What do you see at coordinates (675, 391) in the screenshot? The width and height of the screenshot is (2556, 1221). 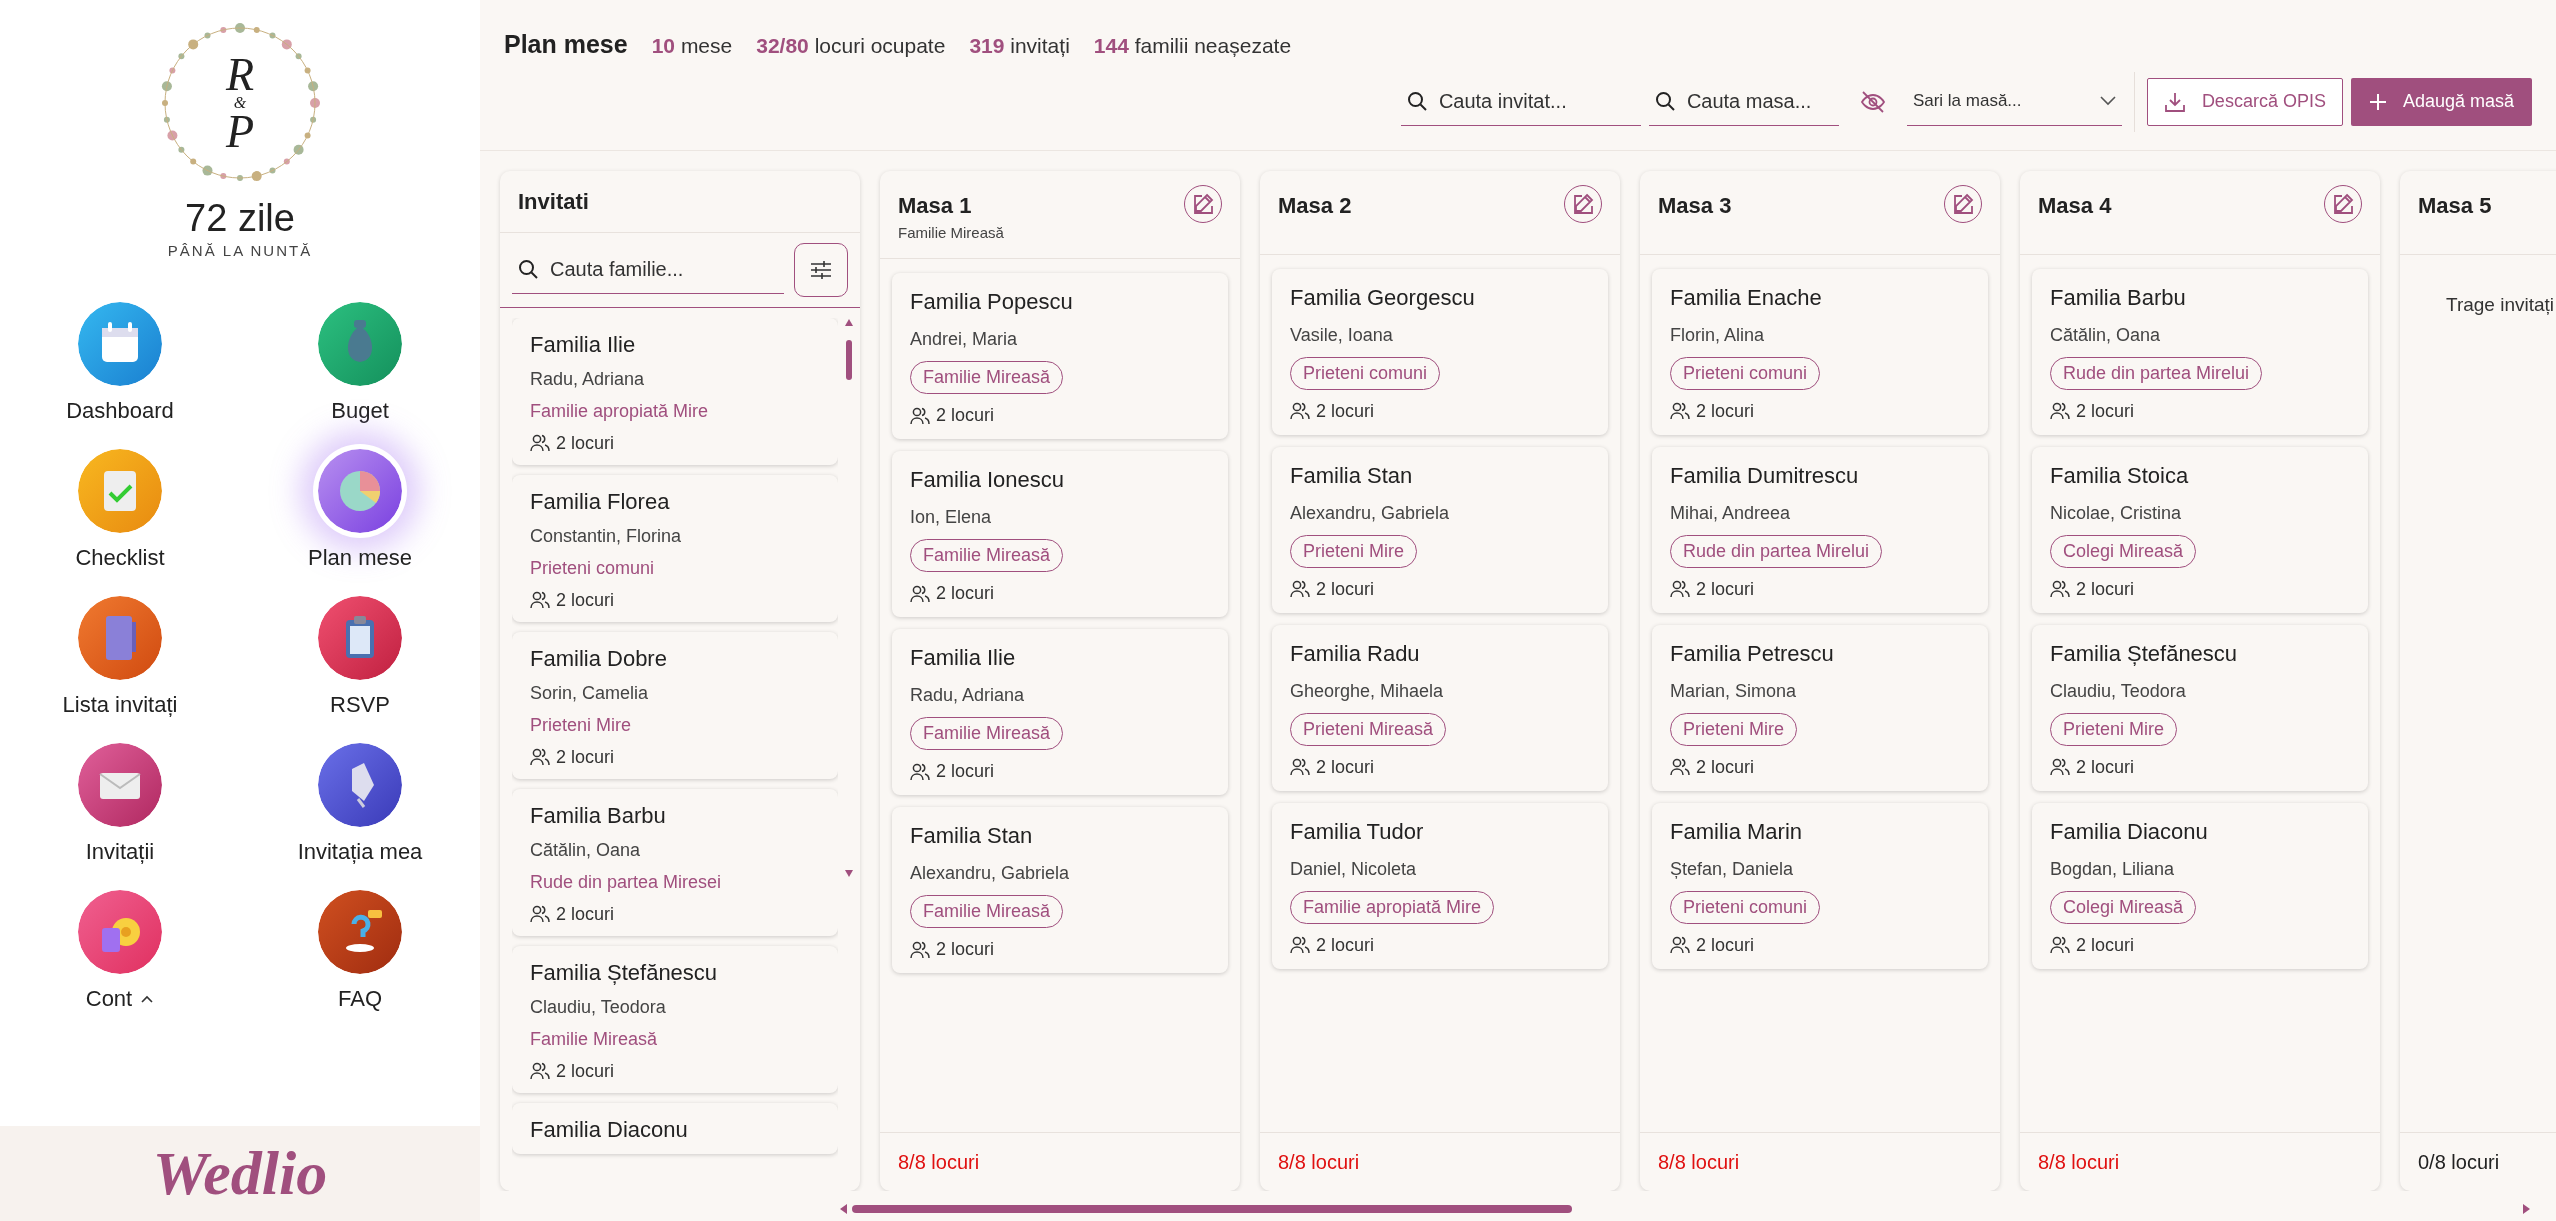 I see `family-card: Familia Ilie Radu, Adriana Familie apropiată Mire 2 locuri` at bounding box center [675, 391].